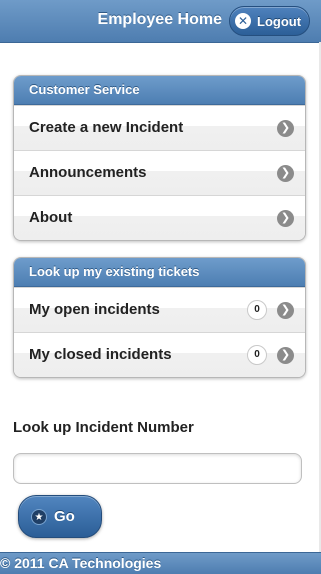 Image resolution: width=321 pixels, height=574 pixels. I want to click on star-icon: ★, so click(39, 517).